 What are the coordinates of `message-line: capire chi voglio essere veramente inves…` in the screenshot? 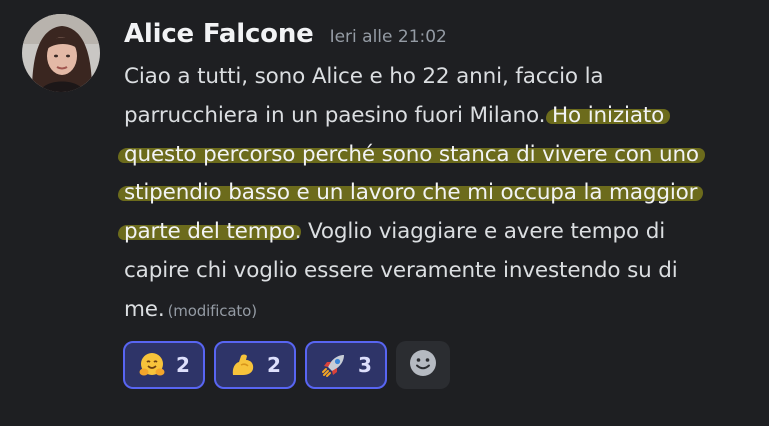 It's located at (439, 271).